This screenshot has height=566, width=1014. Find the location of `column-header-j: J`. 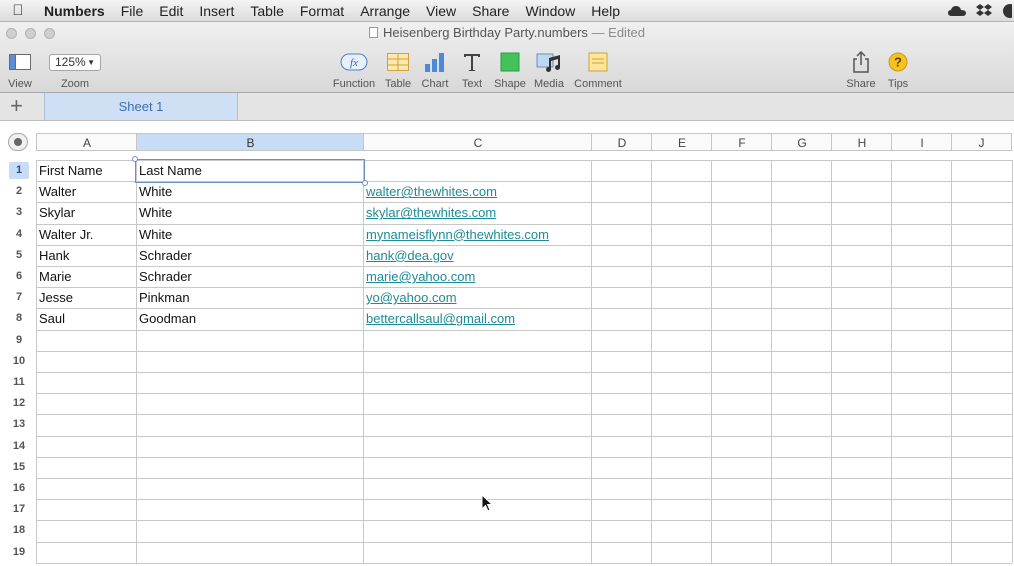

column-header-j: J is located at coordinates (981, 142).